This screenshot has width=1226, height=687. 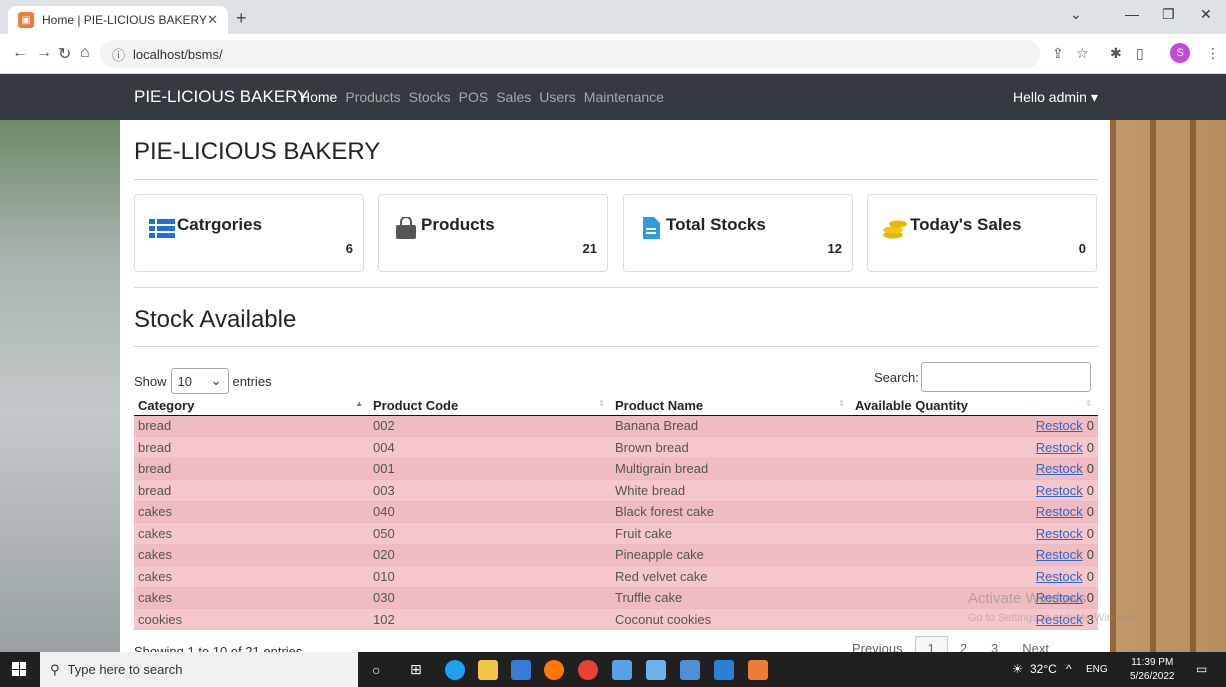 What do you see at coordinates (1168, 386) in the screenshot?
I see `background-right-shelves` at bounding box center [1168, 386].